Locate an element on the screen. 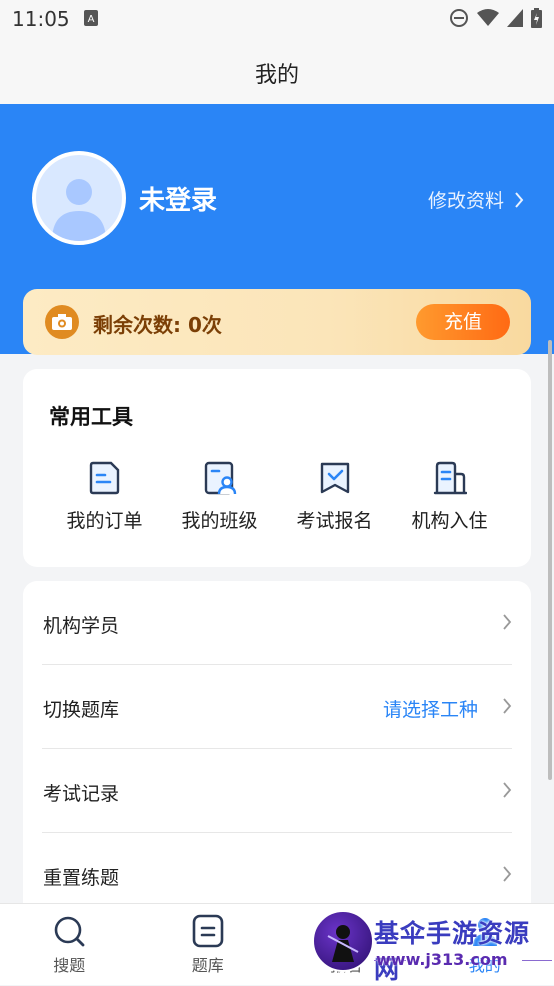 The height and width of the screenshot is (986, 554). tab-label: 搜题 is located at coordinates (69, 964).